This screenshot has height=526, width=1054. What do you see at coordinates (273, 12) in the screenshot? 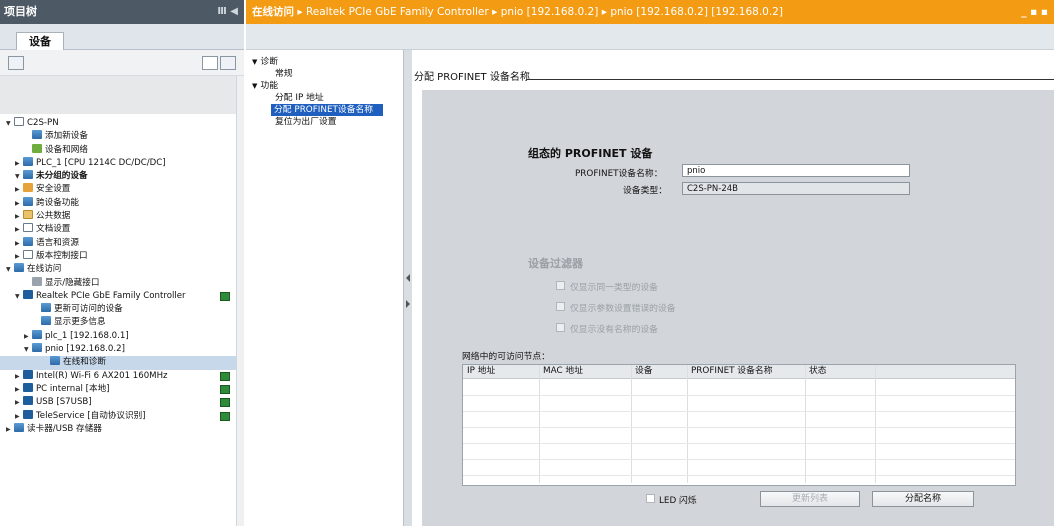
I see `breadcrumb-item-online-access: 在线访问` at bounding box center [273, 12].